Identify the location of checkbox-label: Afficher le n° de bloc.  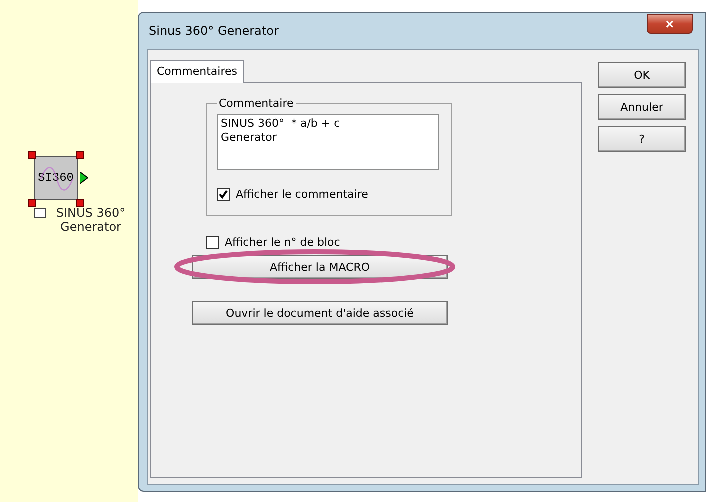
(282, 242).